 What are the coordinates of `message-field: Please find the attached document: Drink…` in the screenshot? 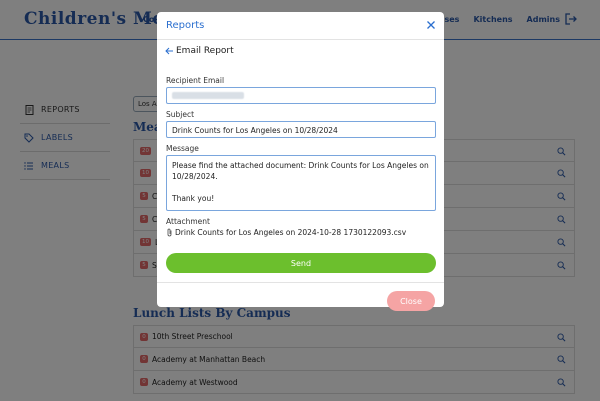 It's located at (301, 183).